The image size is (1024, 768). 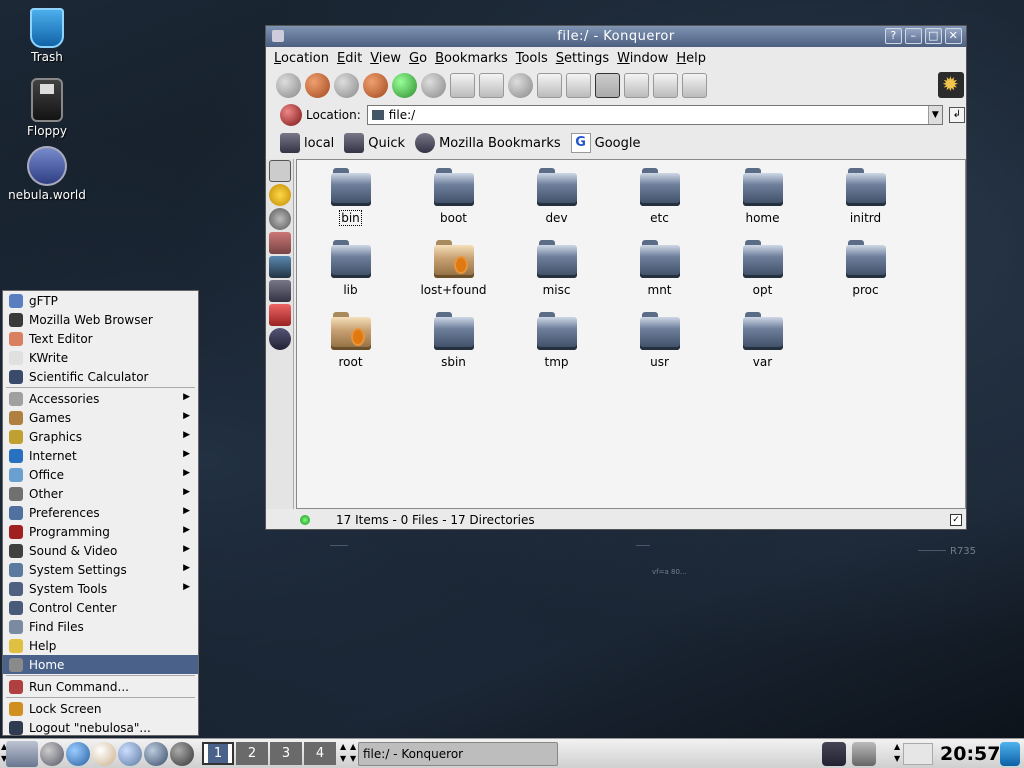 What do you see at coordinates (47, 174) in the screenshot?
I see `desktop-icon-nebula-world: nebula.world` at bounding box center [47, 174].